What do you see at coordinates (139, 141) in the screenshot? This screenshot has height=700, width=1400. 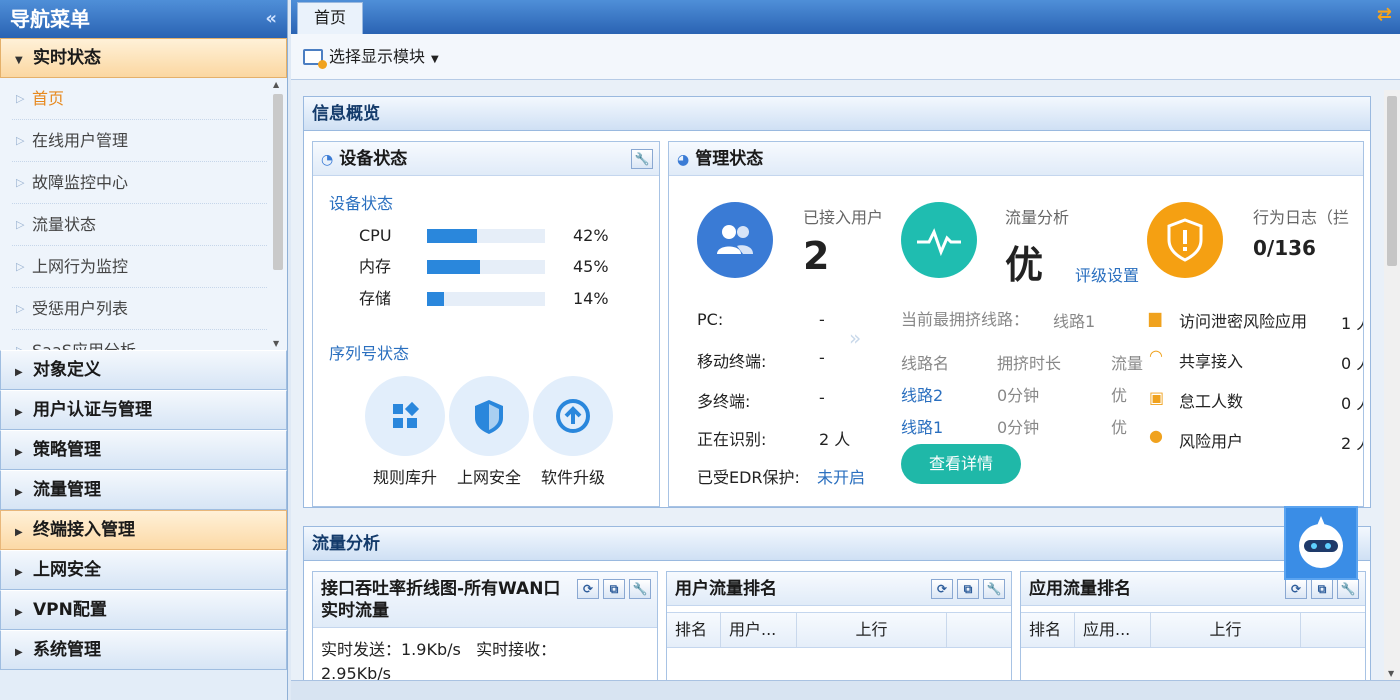 I see `nav-item-online-users: ▷ 在线用户管理` at bounding box center [139, 141].